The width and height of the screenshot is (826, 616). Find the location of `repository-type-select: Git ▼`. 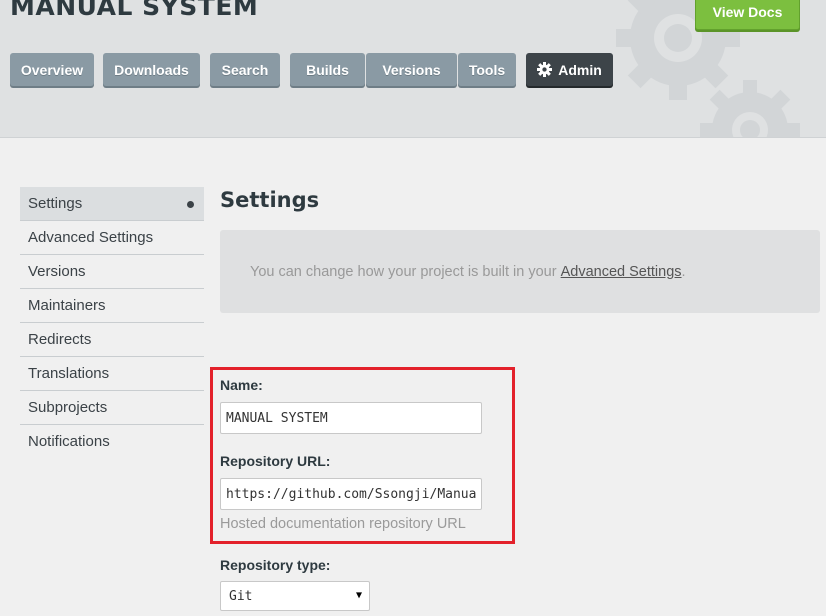

repository-type-select: Git ▼ is located at coordinates (295, 596).